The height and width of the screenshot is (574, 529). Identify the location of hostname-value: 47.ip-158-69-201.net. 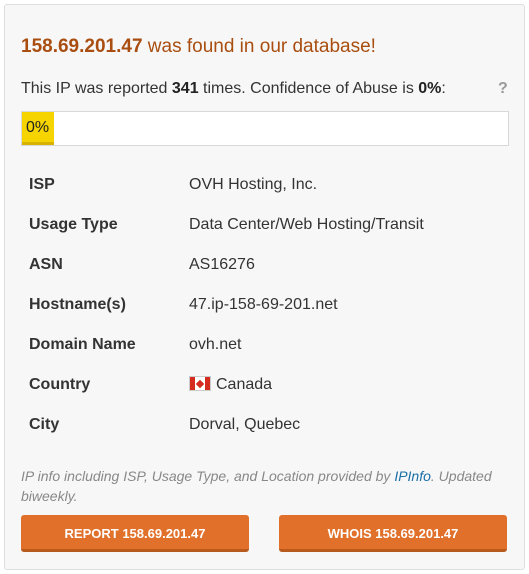
(263, 304).